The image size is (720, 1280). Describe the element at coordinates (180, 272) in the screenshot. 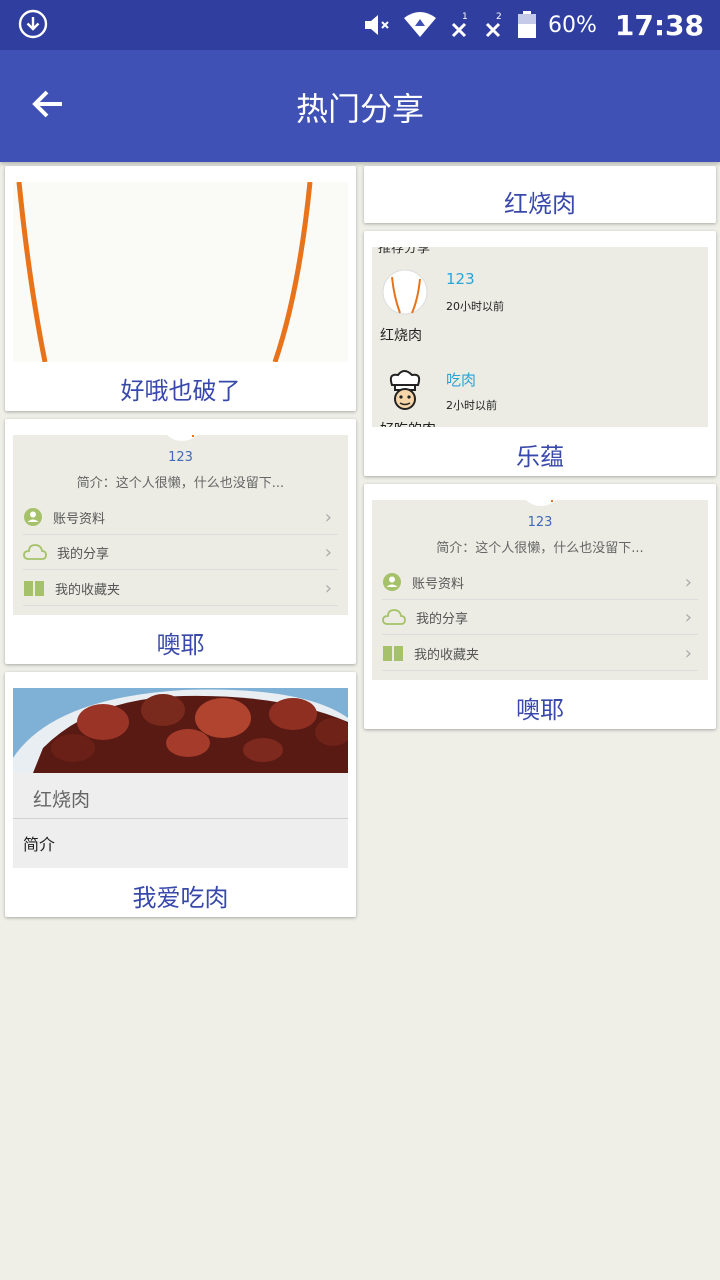

I see `card-thumbnail` at that location.